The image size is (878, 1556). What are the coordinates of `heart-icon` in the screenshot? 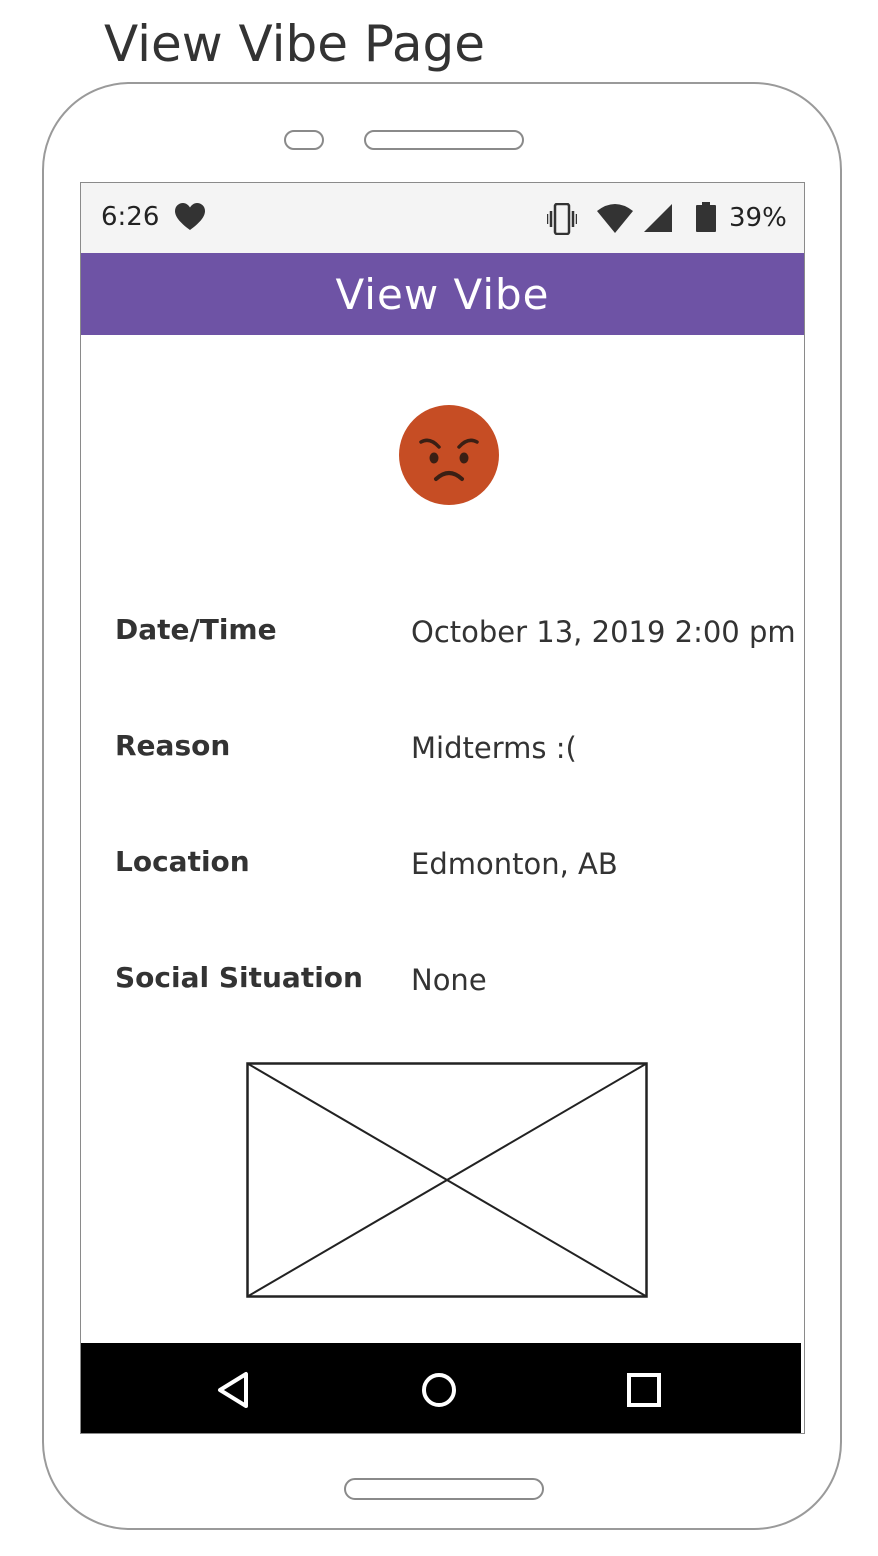 It's located at (190, 216).